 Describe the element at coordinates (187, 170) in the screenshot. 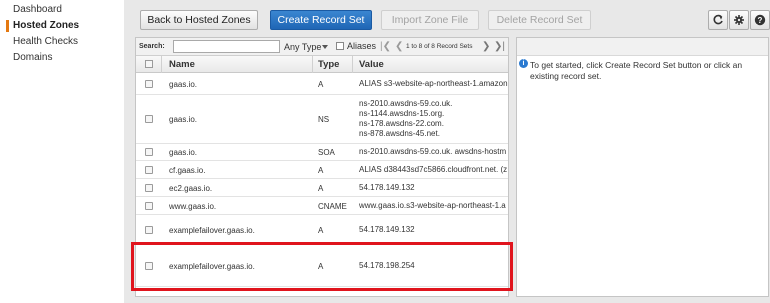

I see `record-name: cf.gaas.io.` at that location.